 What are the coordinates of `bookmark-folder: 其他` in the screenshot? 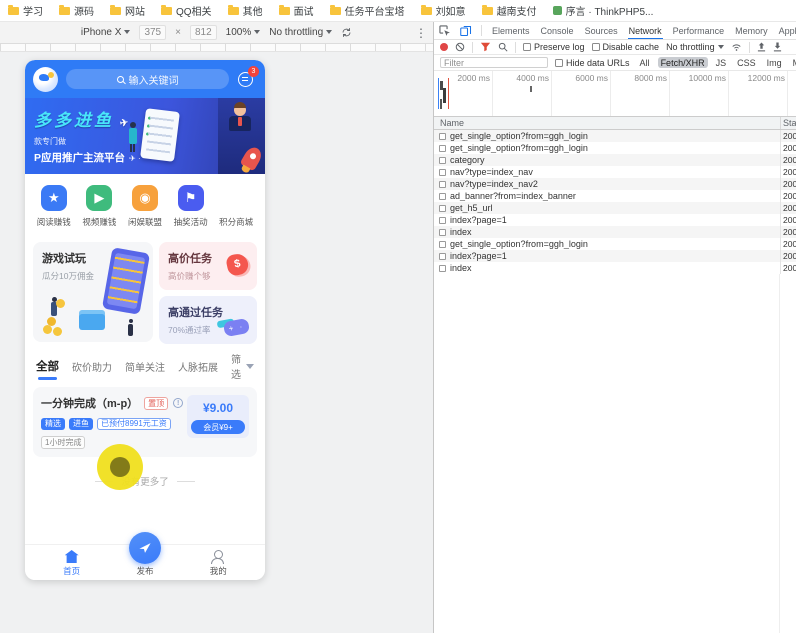 It's located at (245, 10).